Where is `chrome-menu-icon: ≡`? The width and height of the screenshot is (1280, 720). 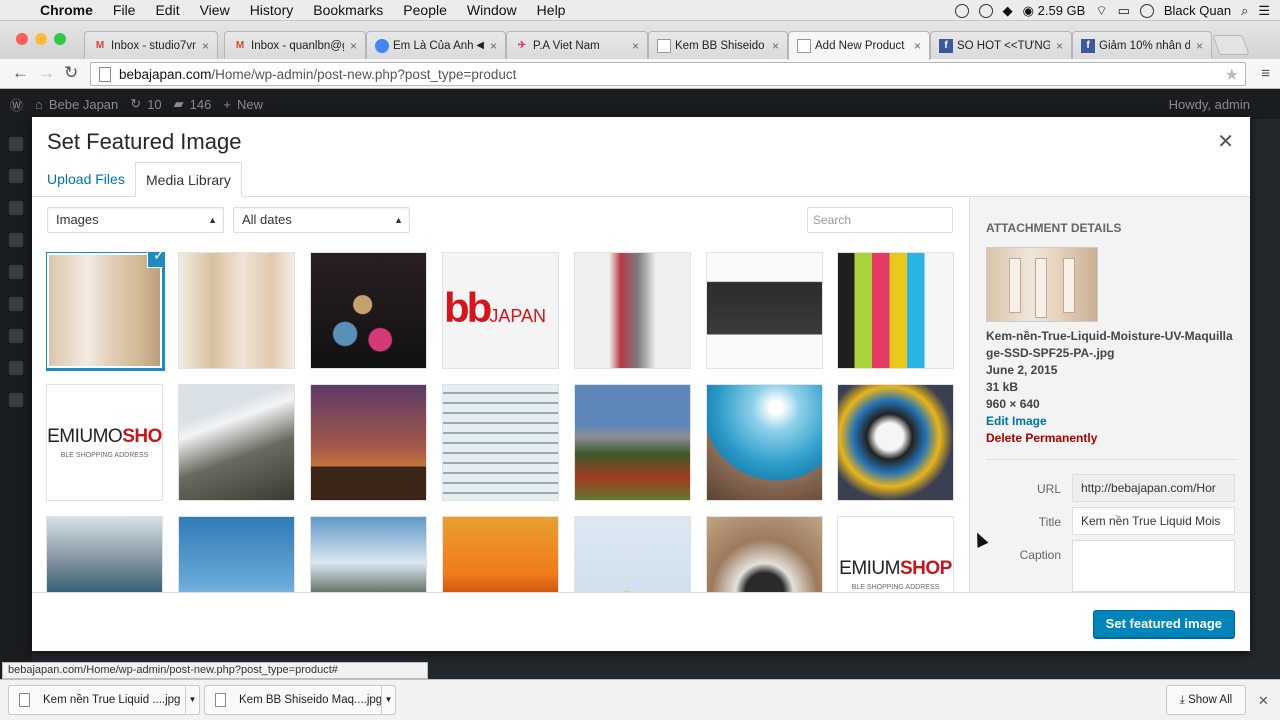
chrome-menu-icon: ≡ is located at coordinates (1265, 73).